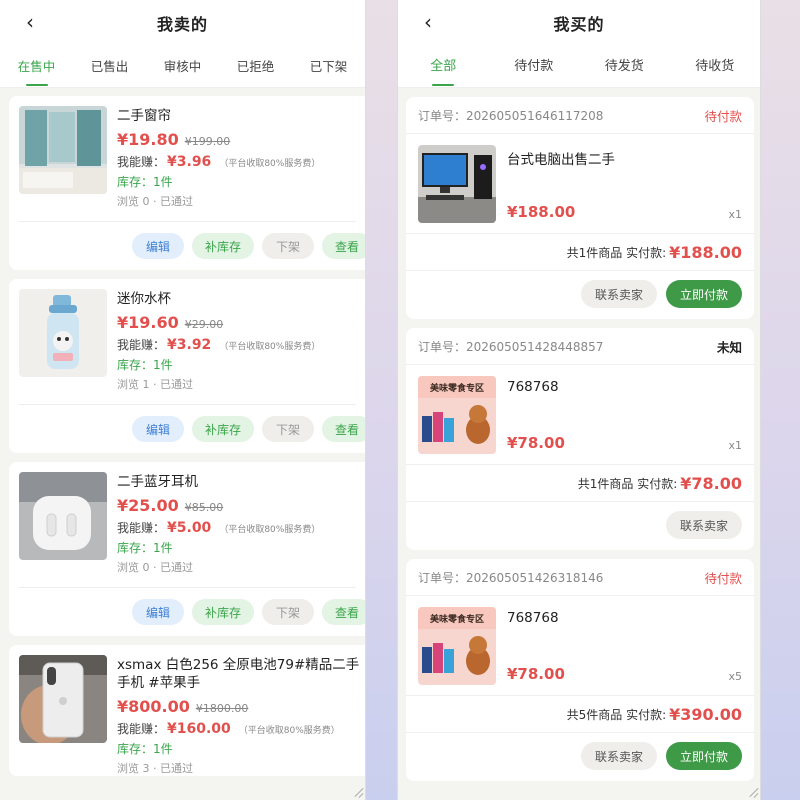 This screenshot has height=800, width=800. What do you see at coordinates (328, 66) in the screenshot?
I see `tab-delisted: 已下架` at bounding box center [328, 66].